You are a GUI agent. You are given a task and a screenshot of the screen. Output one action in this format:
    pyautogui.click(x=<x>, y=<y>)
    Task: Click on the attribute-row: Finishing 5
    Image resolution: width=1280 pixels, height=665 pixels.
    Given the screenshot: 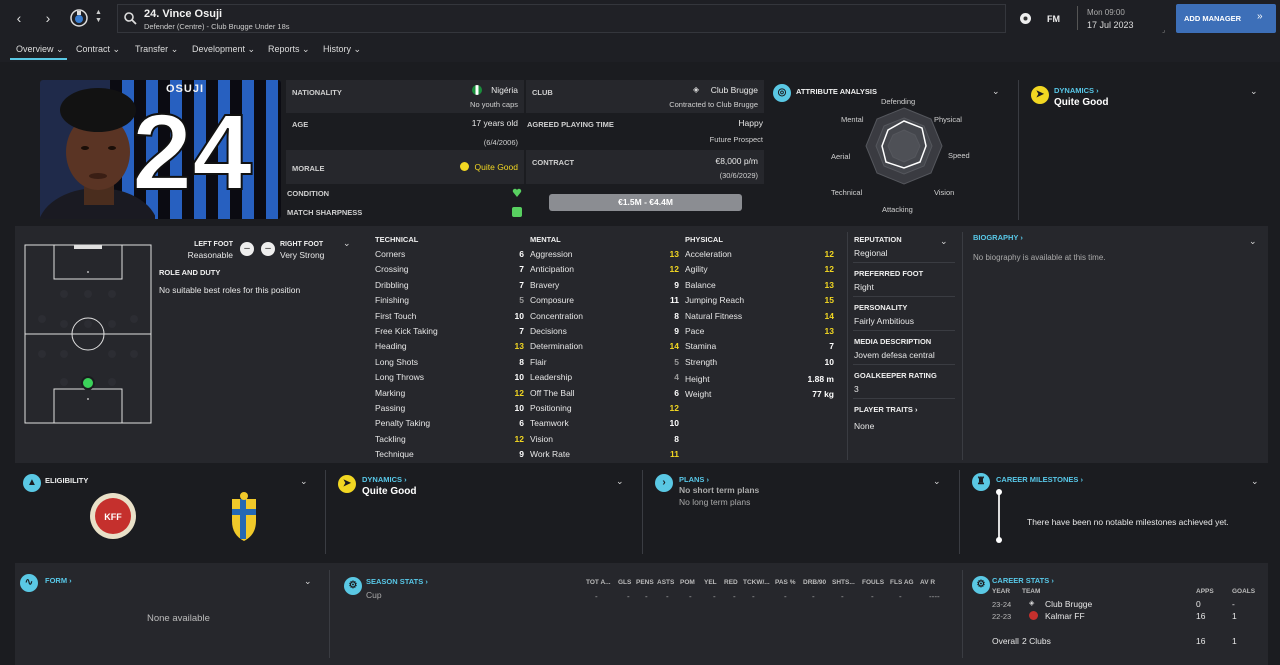 What is the action you would take?
    pyautogui.click(x=449, y=300)
    